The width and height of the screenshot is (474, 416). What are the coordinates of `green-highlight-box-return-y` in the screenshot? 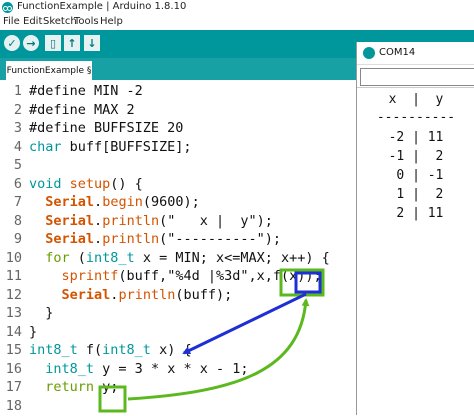 It's located at (112, 399).